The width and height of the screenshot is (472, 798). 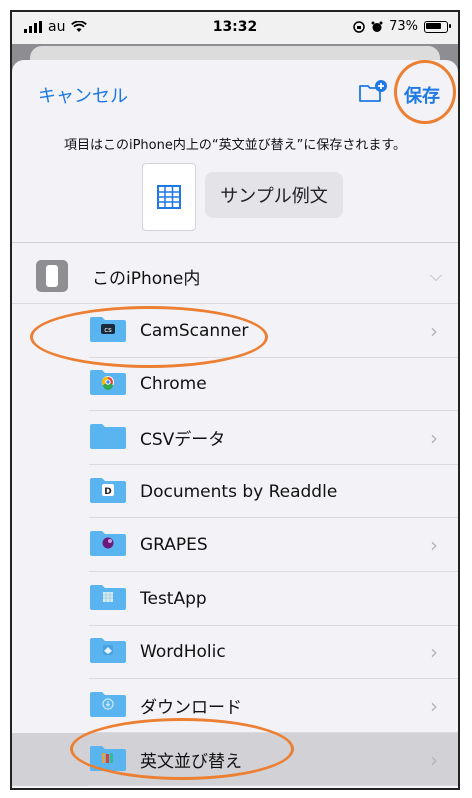 I want to click on alarm-icon, so click(x=377, y=26).